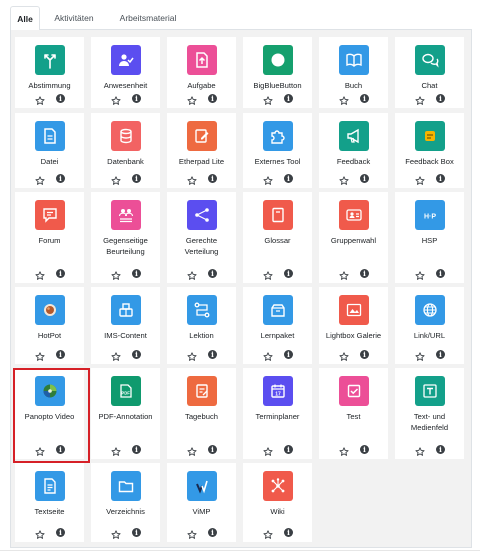 The image size is (480, 556). I want to click on module-tile-text-und-medienfeld: Text- und Medienfeld i, so click(429, 413).